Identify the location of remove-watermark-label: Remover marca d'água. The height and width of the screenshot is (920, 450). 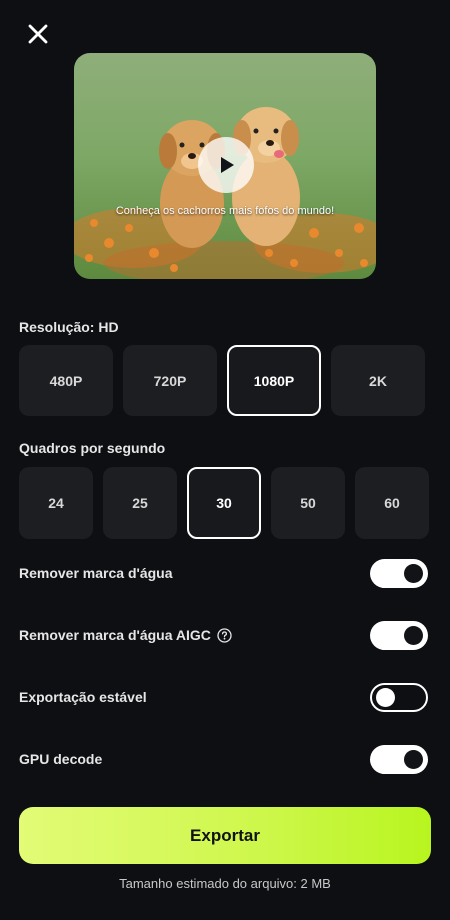
(96, 573).